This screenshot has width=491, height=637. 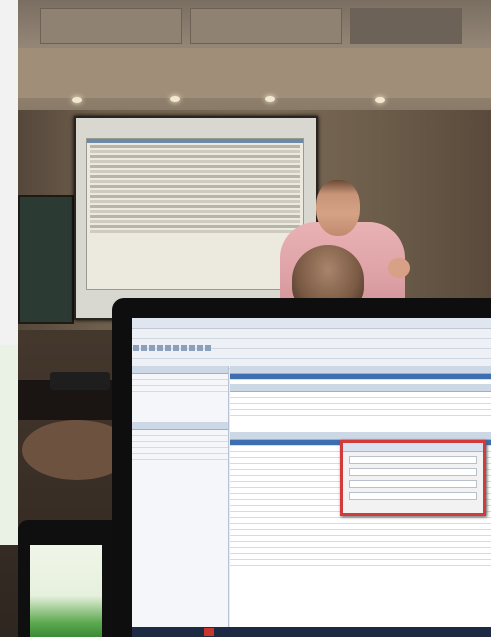 I want to click on presenter-hand, so click(x=399, y=268).